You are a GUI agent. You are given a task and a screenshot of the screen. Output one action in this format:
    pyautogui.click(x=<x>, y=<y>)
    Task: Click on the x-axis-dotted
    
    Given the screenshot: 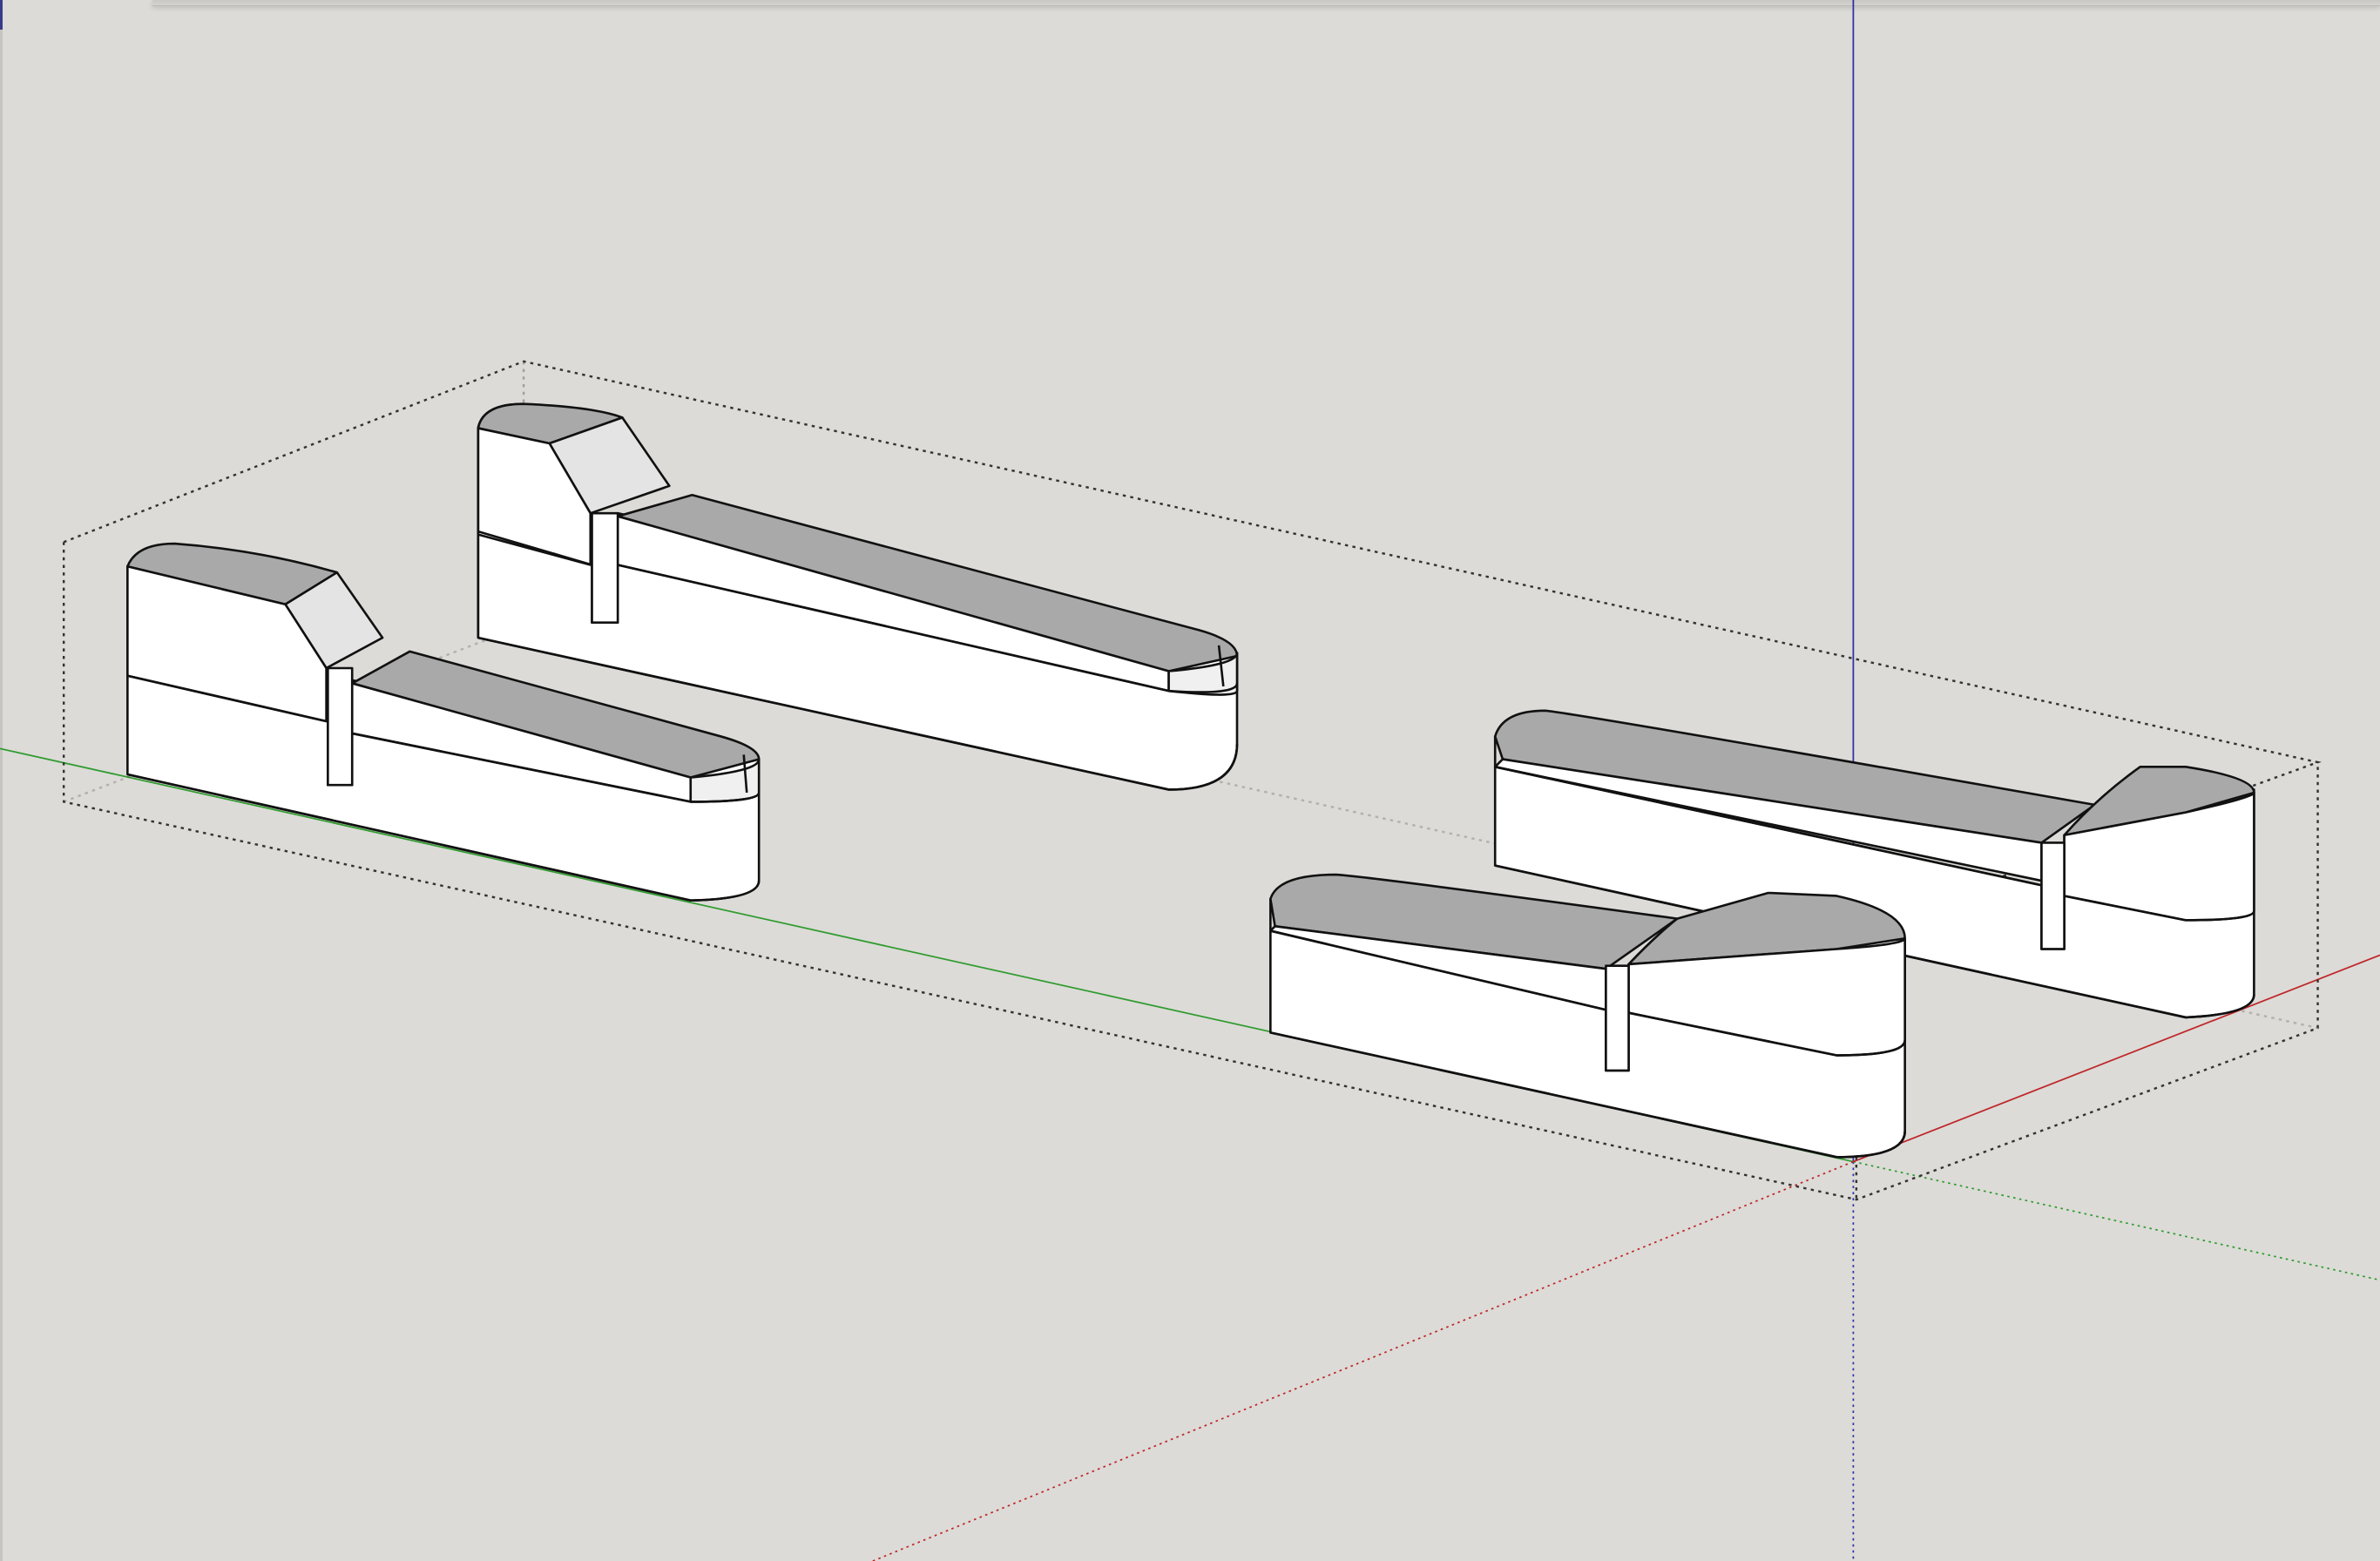 What is the action you would take?
    pyautogui.click(x=1363, y=1360)
    